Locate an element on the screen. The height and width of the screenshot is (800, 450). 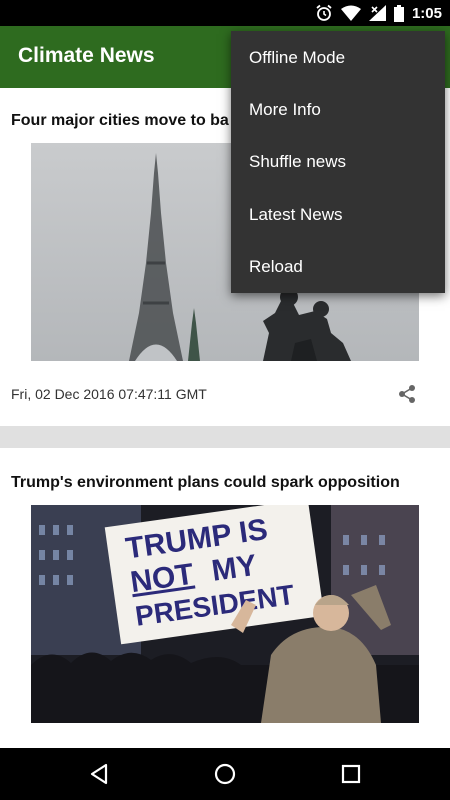
sign-line: MY is located at coordinates (234, 568).